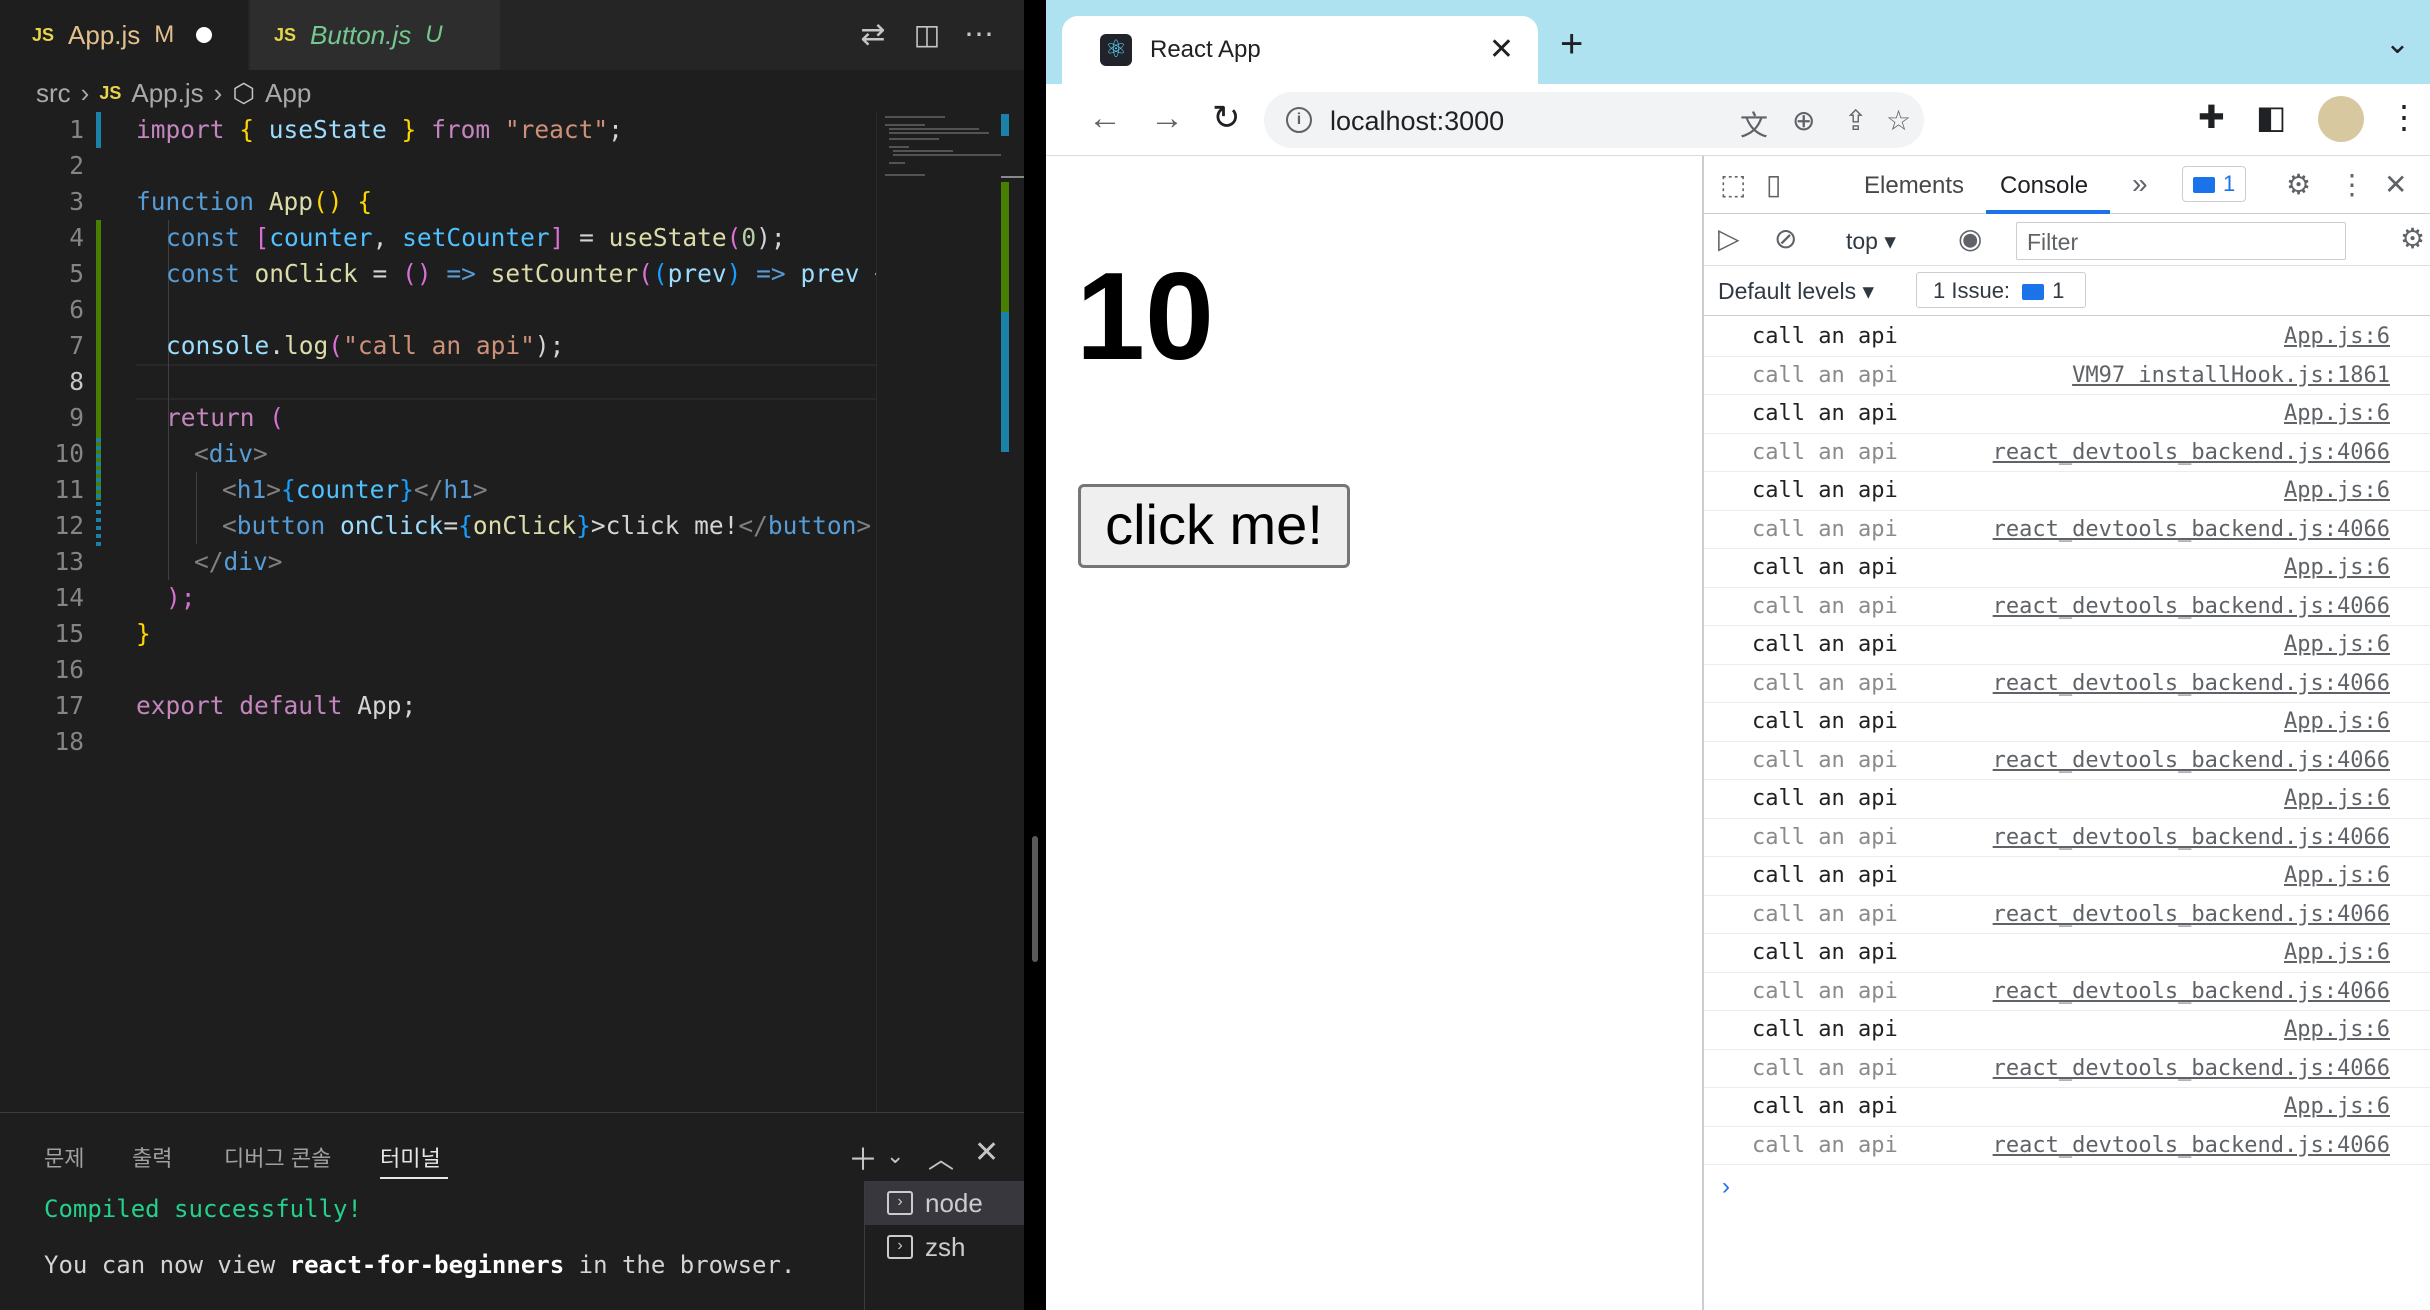 The image size is (2430, 1310). Describe the element at coordinates (2271, 117) in the screenshot. I see `side-panel-icon: ◧` at that location.